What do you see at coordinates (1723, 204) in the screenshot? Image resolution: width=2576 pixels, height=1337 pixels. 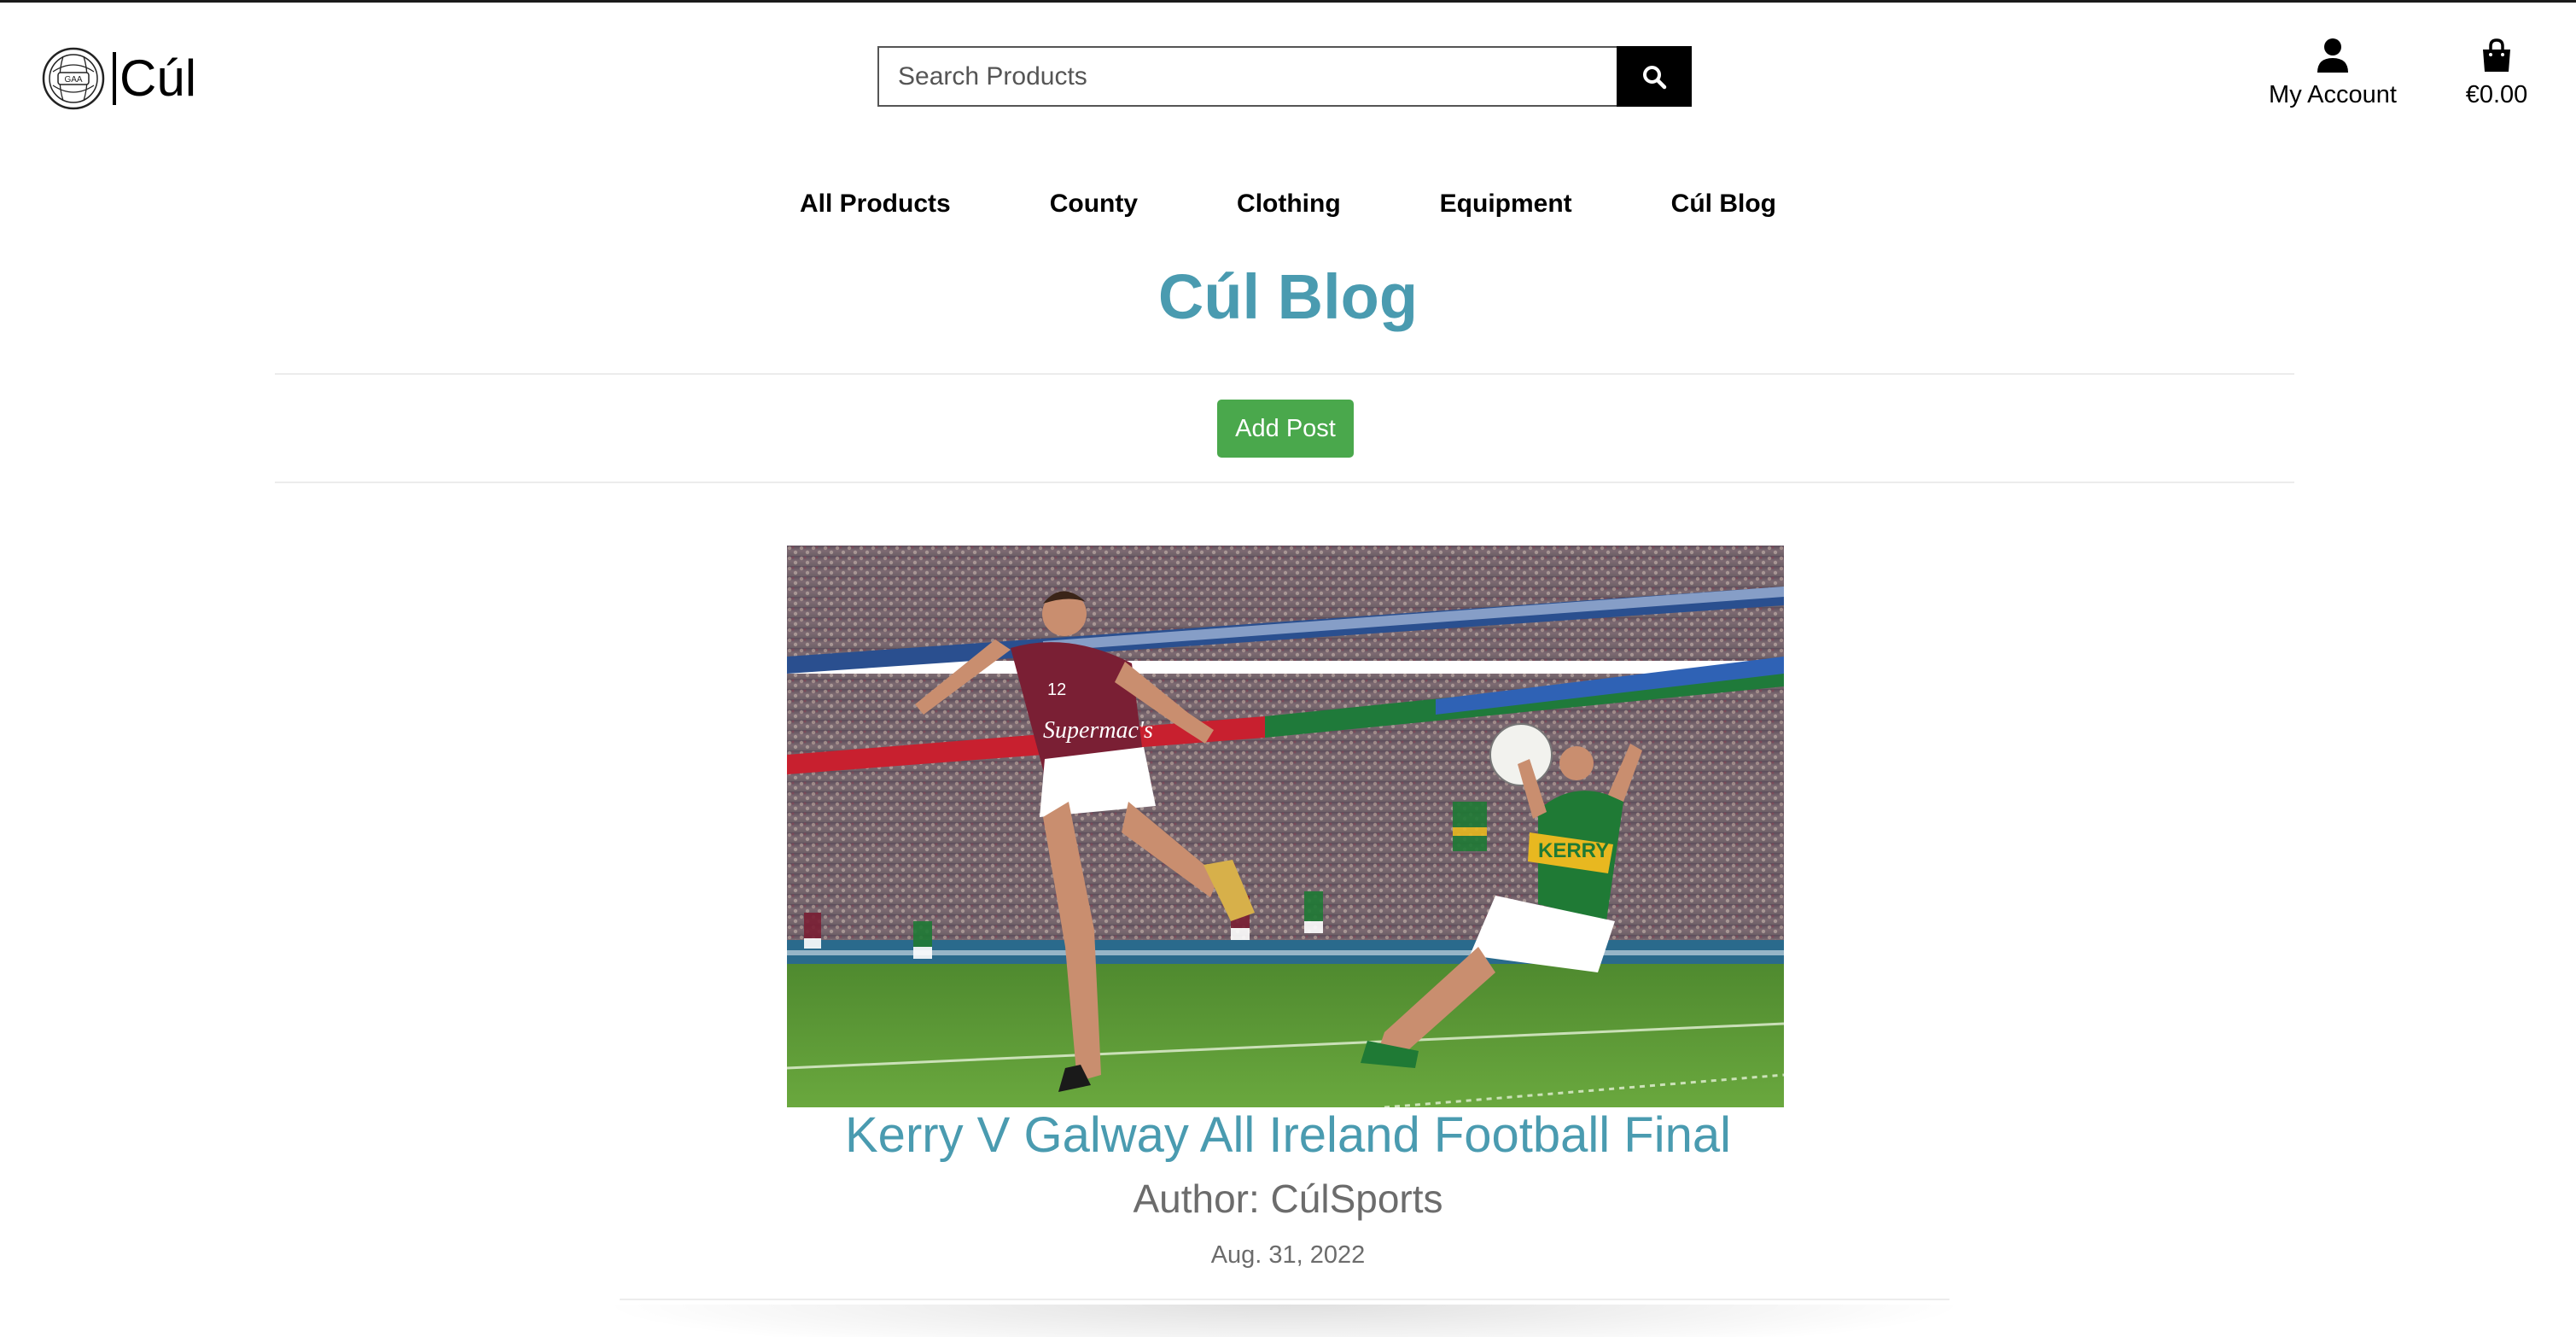 I see `nav-item-cul-blog: Cúl Blog` at bounding box center [1723, 204].